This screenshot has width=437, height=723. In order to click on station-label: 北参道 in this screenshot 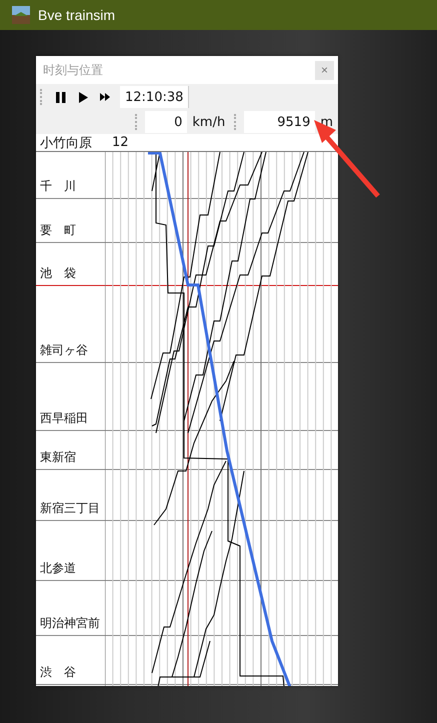, I will do `click(58, 568)`.